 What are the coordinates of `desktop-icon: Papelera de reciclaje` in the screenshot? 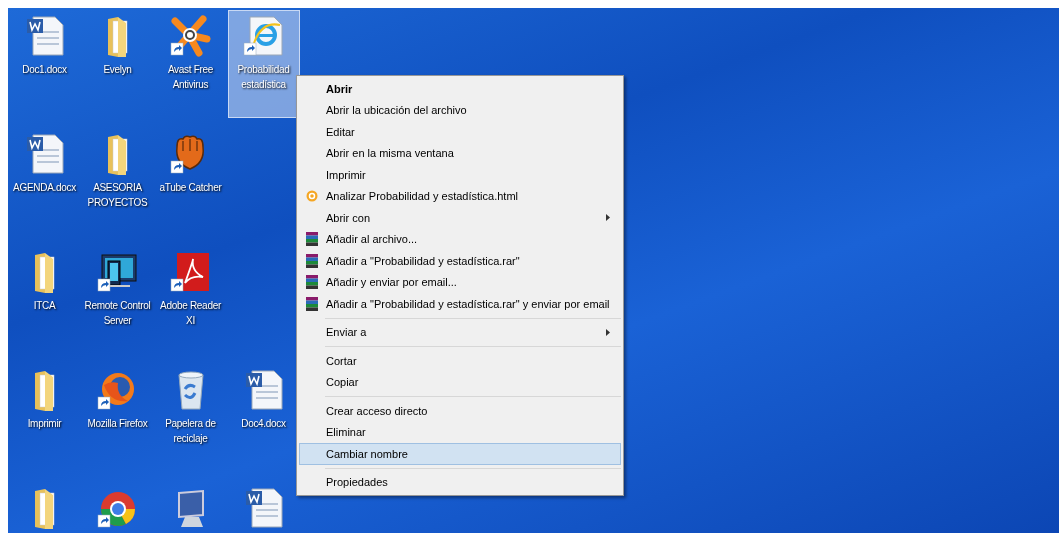 It's located at (190, 418).